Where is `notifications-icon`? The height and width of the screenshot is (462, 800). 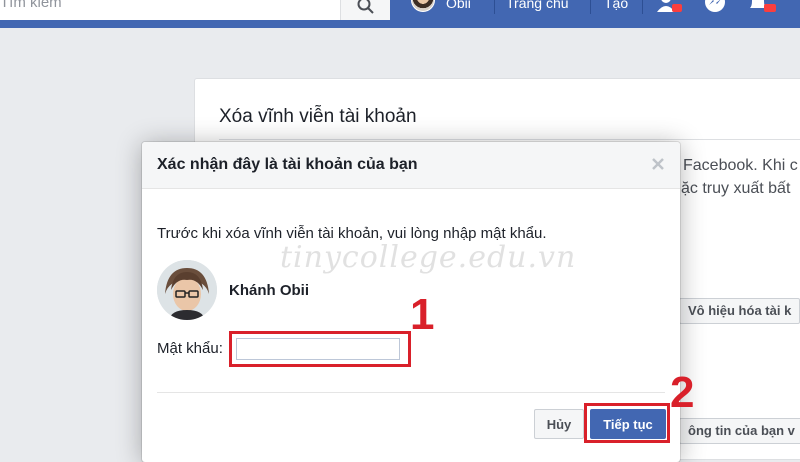
notifications-icon is located at coordinates (761, 8).